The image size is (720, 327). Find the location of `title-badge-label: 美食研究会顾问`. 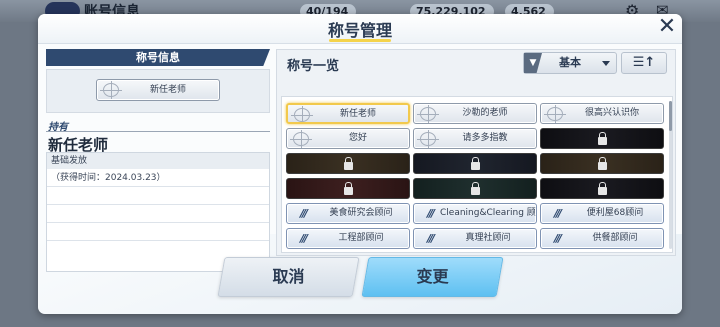

title-badge-label: 美食研究会顾问 is located at coordinates (361, 213).